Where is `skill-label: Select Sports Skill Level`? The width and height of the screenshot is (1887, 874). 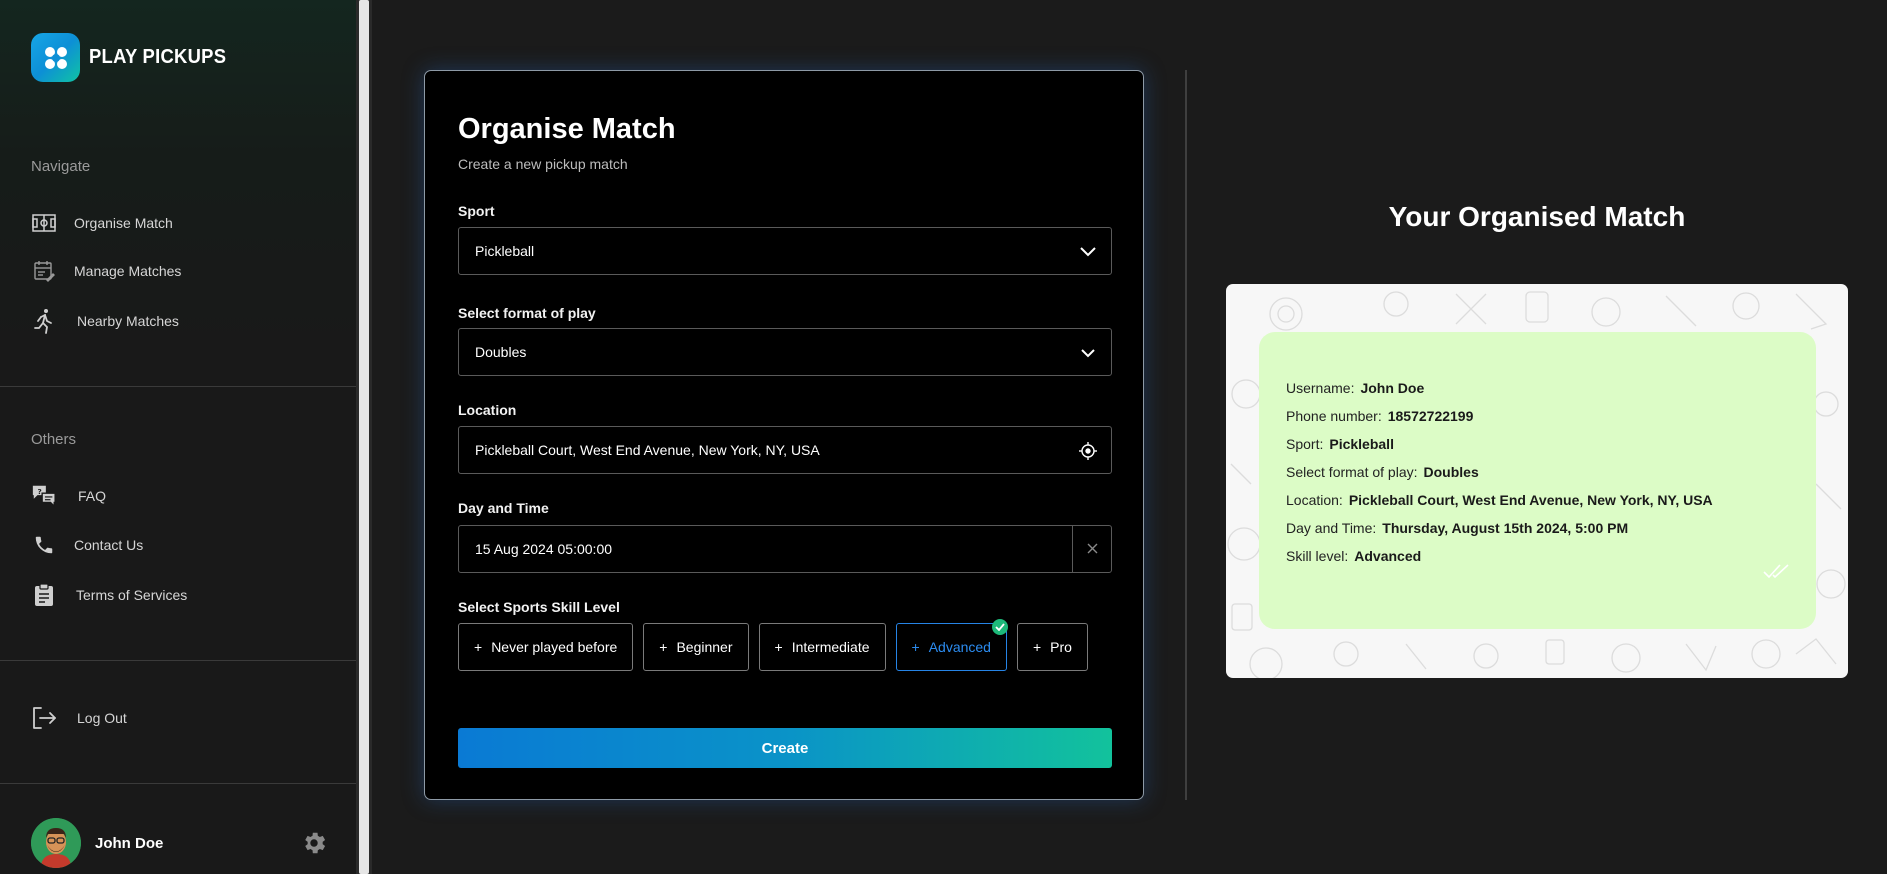 skill-label: Select Sports Skill Level is located at coordinates (539, 607).